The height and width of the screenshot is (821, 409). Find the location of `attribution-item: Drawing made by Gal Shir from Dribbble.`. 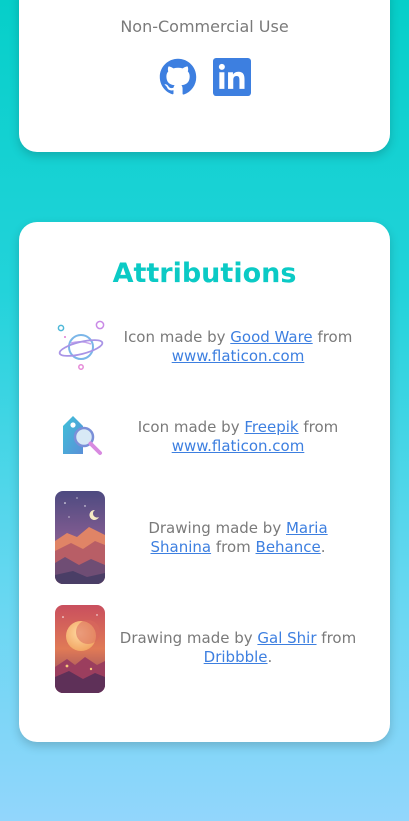

attribution-item: Drawing made by Gal Shir from Dribbble. is located at coordinates (215, 649).